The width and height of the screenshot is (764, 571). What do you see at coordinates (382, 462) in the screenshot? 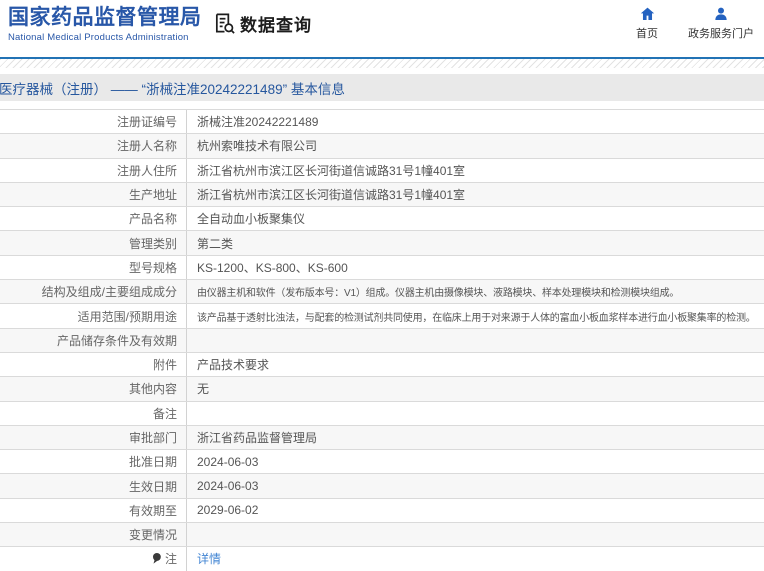
I see `table-row: 批准日期 2024-06-03` at bounding box center [382, 462].